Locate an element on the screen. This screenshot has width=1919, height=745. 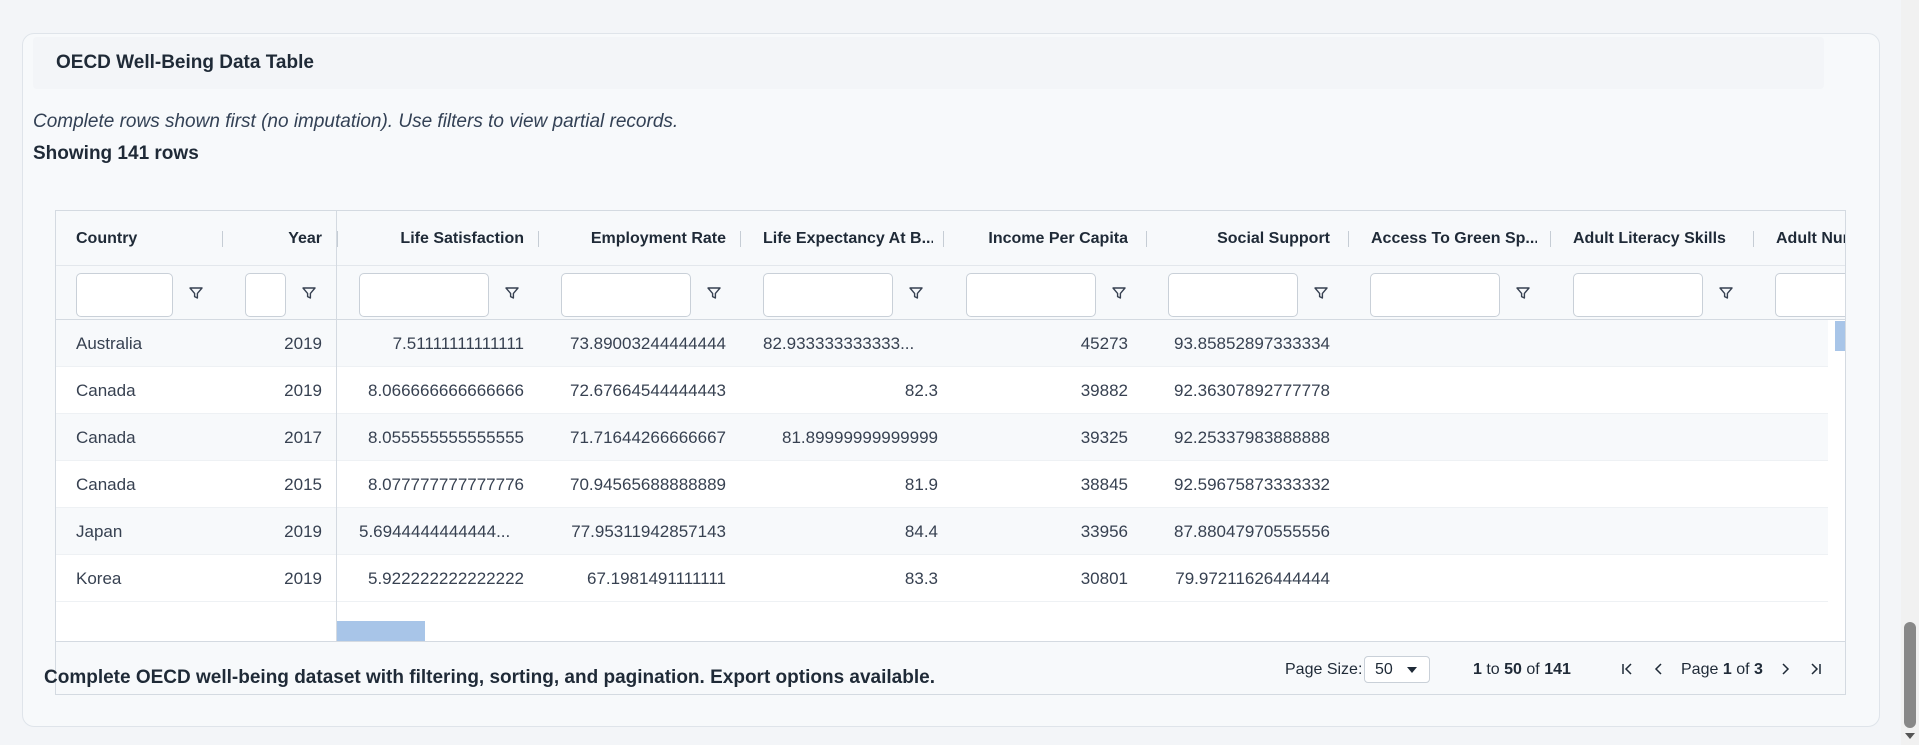
cell-life-satisfaction: 8.077777777777776 is located at coordinates (446, 484).